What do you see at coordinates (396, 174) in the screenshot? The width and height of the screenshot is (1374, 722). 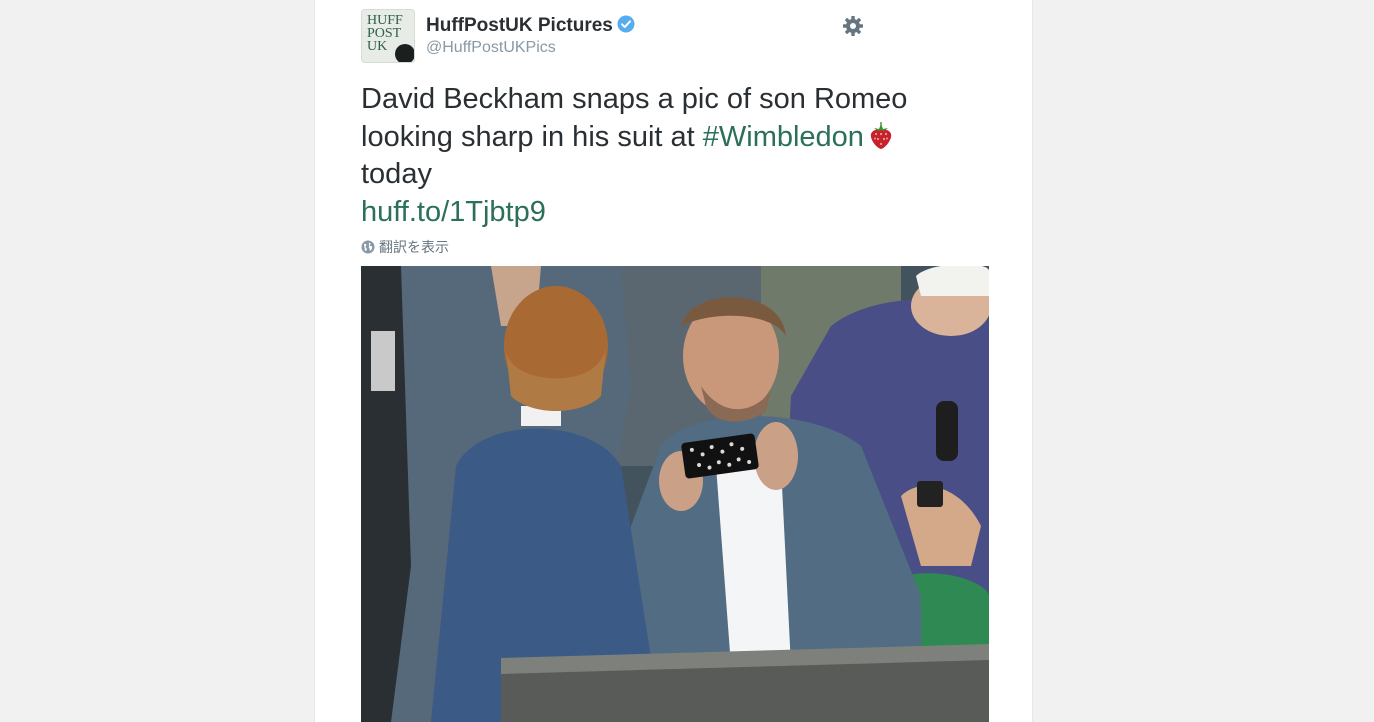 I see `tweet-text-line-3: today` at bounding box center [396, 174].